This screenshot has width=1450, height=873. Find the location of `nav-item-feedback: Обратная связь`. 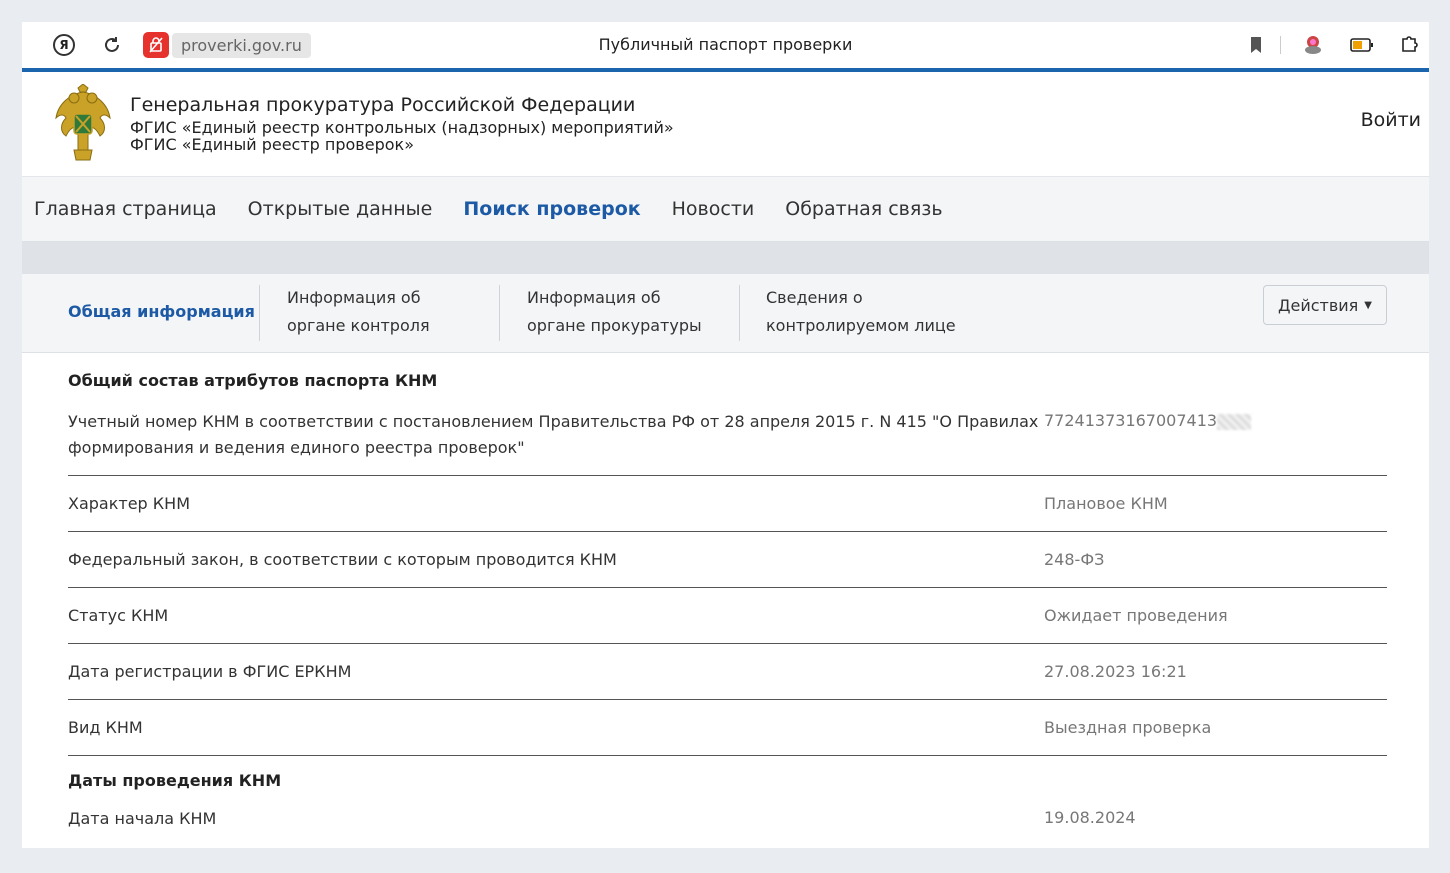

nav-item-feedback: Обратная связь is located at coordinates (863, 209).